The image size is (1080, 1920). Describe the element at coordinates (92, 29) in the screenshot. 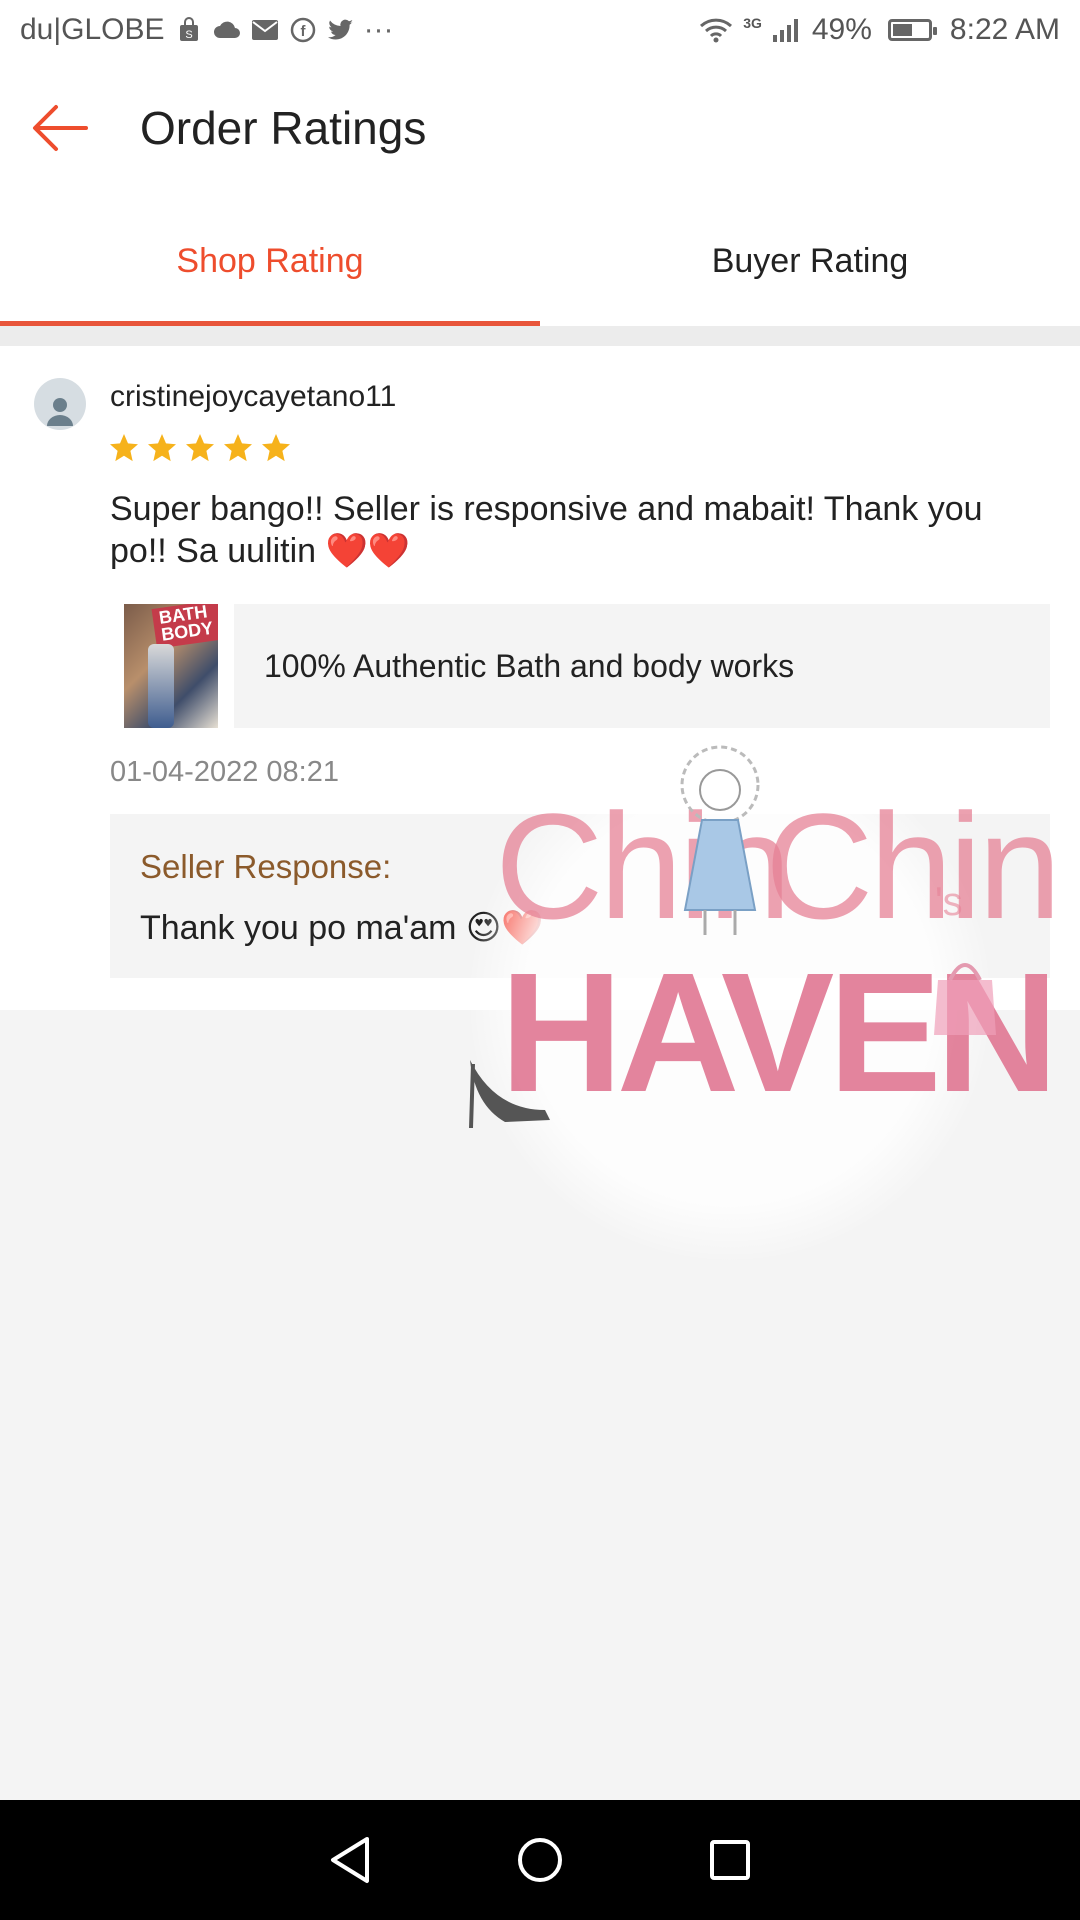

I see `carrier-label: du|GLOBE` at that location.